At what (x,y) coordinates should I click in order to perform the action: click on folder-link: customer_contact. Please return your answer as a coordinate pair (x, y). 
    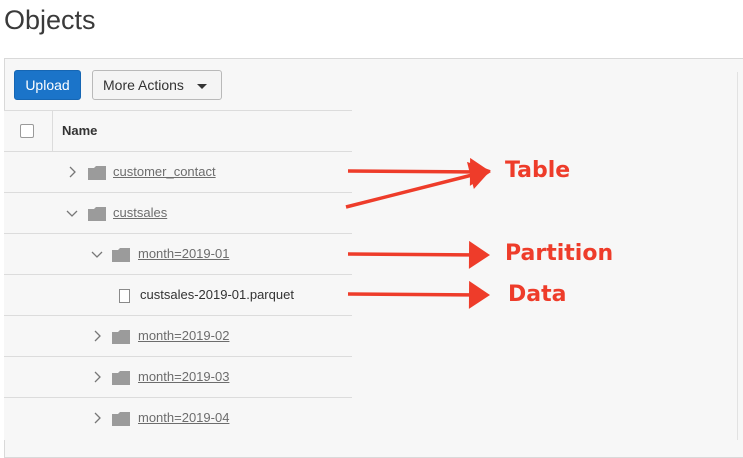
    Looking at the image, I should click on (164, 171).